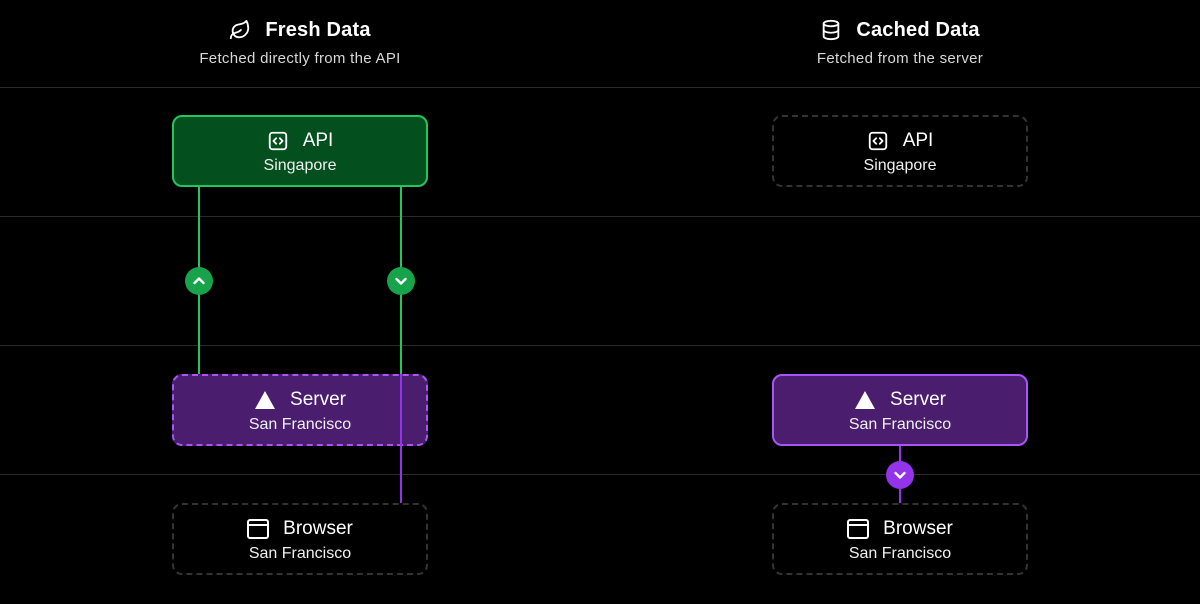  What do you see at coordinates (300, 165) in the screenshot?
I see `fresh-api-location: Singapore` at bounding box center [300, 165].